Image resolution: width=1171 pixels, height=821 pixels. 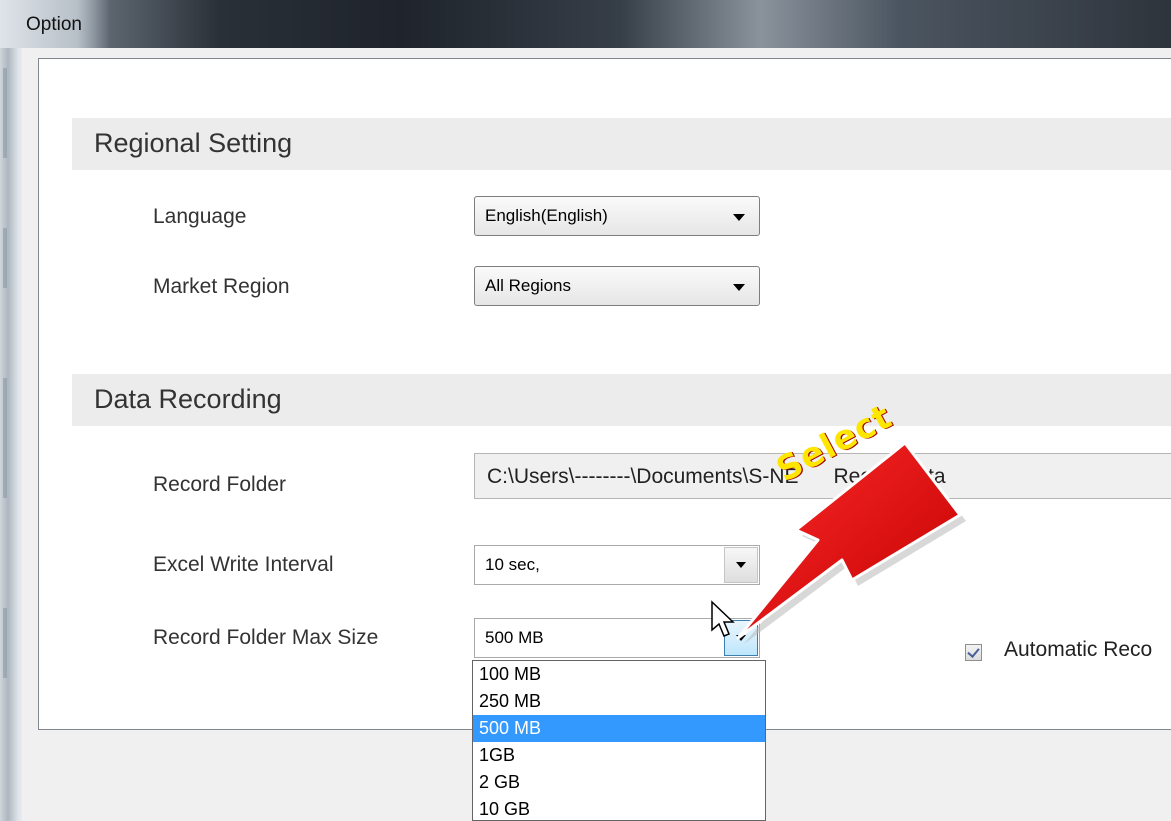 I want to click on window-title: Option, so click(x=54, y=24).